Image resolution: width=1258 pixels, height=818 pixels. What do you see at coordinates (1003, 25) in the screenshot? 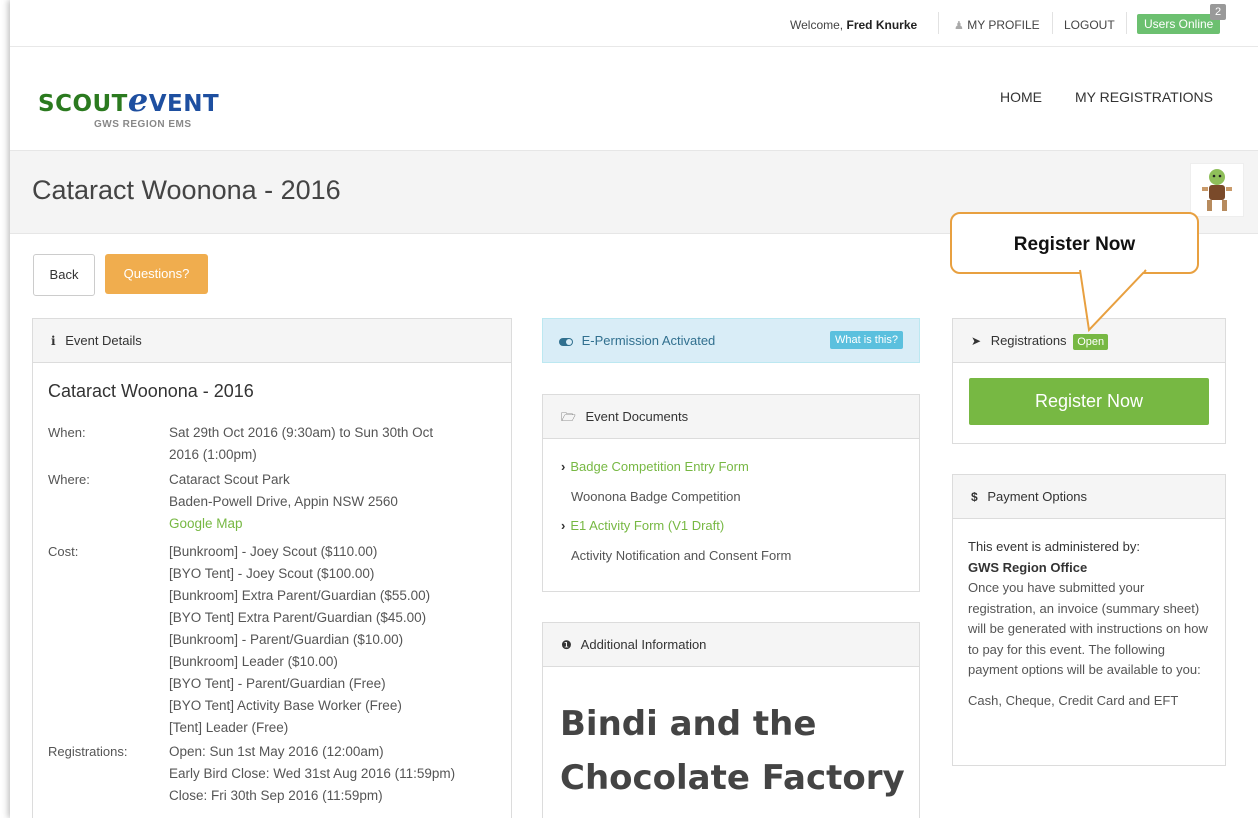
I see `my-profile-label: MY PROFILE` at bounding box center [1003, 25].